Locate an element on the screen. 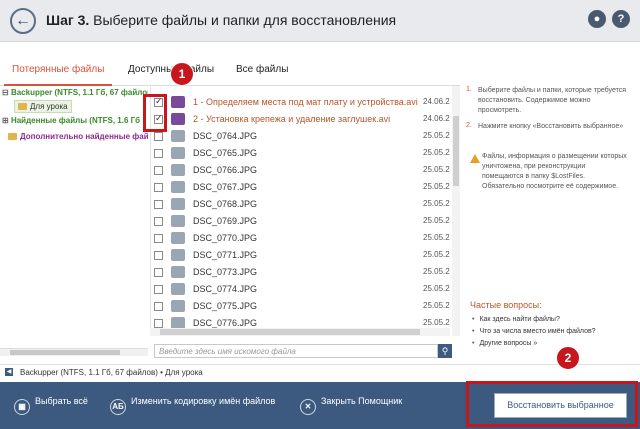  help-step-number: 1. is located at coordinates (469, 89).